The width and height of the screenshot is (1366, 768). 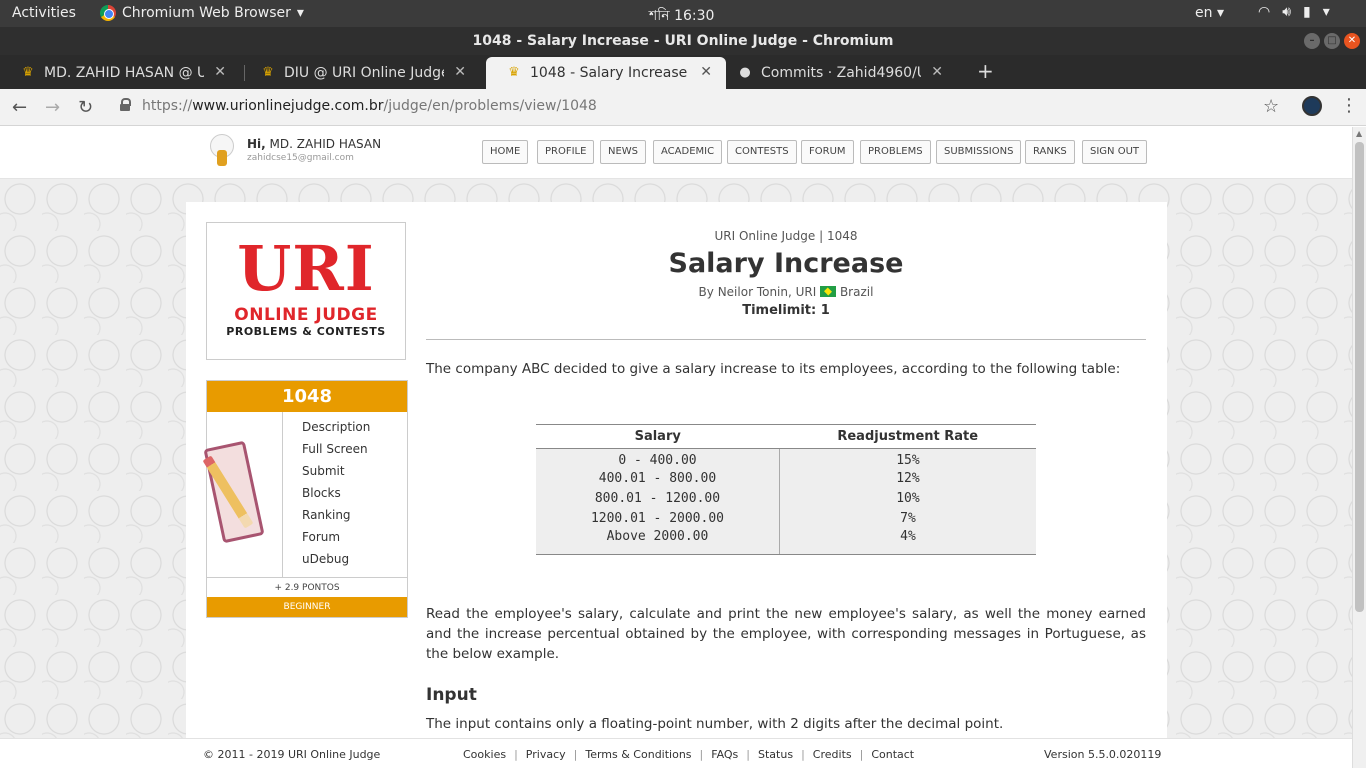 I want to click on table-row: 0 - 400.00 15%, so click(x=786, y=458).